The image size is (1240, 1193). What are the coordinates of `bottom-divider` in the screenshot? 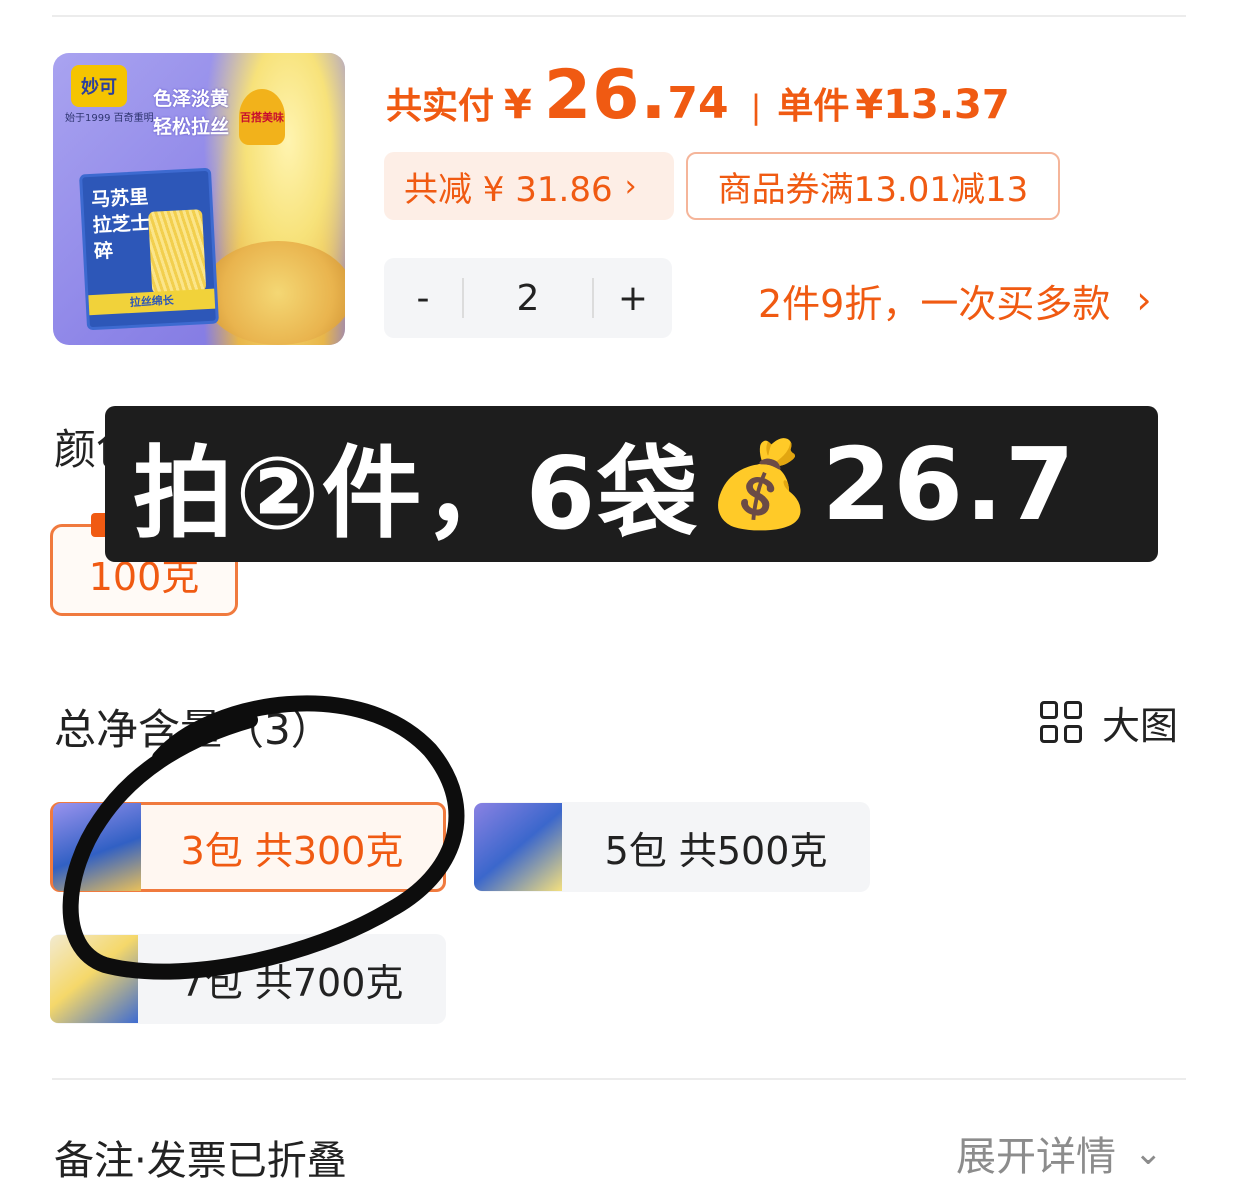 It's located at (619, 1079).